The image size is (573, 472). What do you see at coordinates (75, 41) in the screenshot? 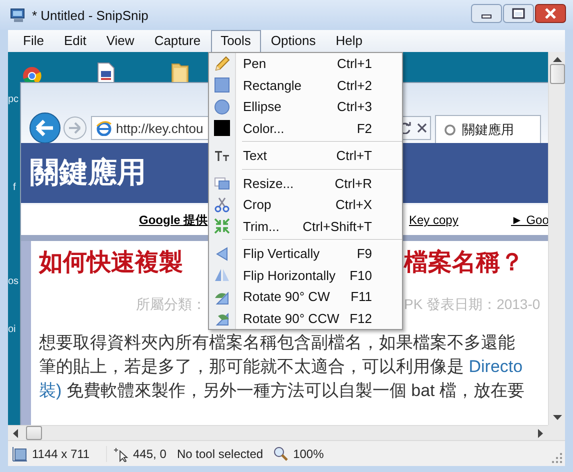
I see `menu-item: Edit` at bounding box center [75, 41].